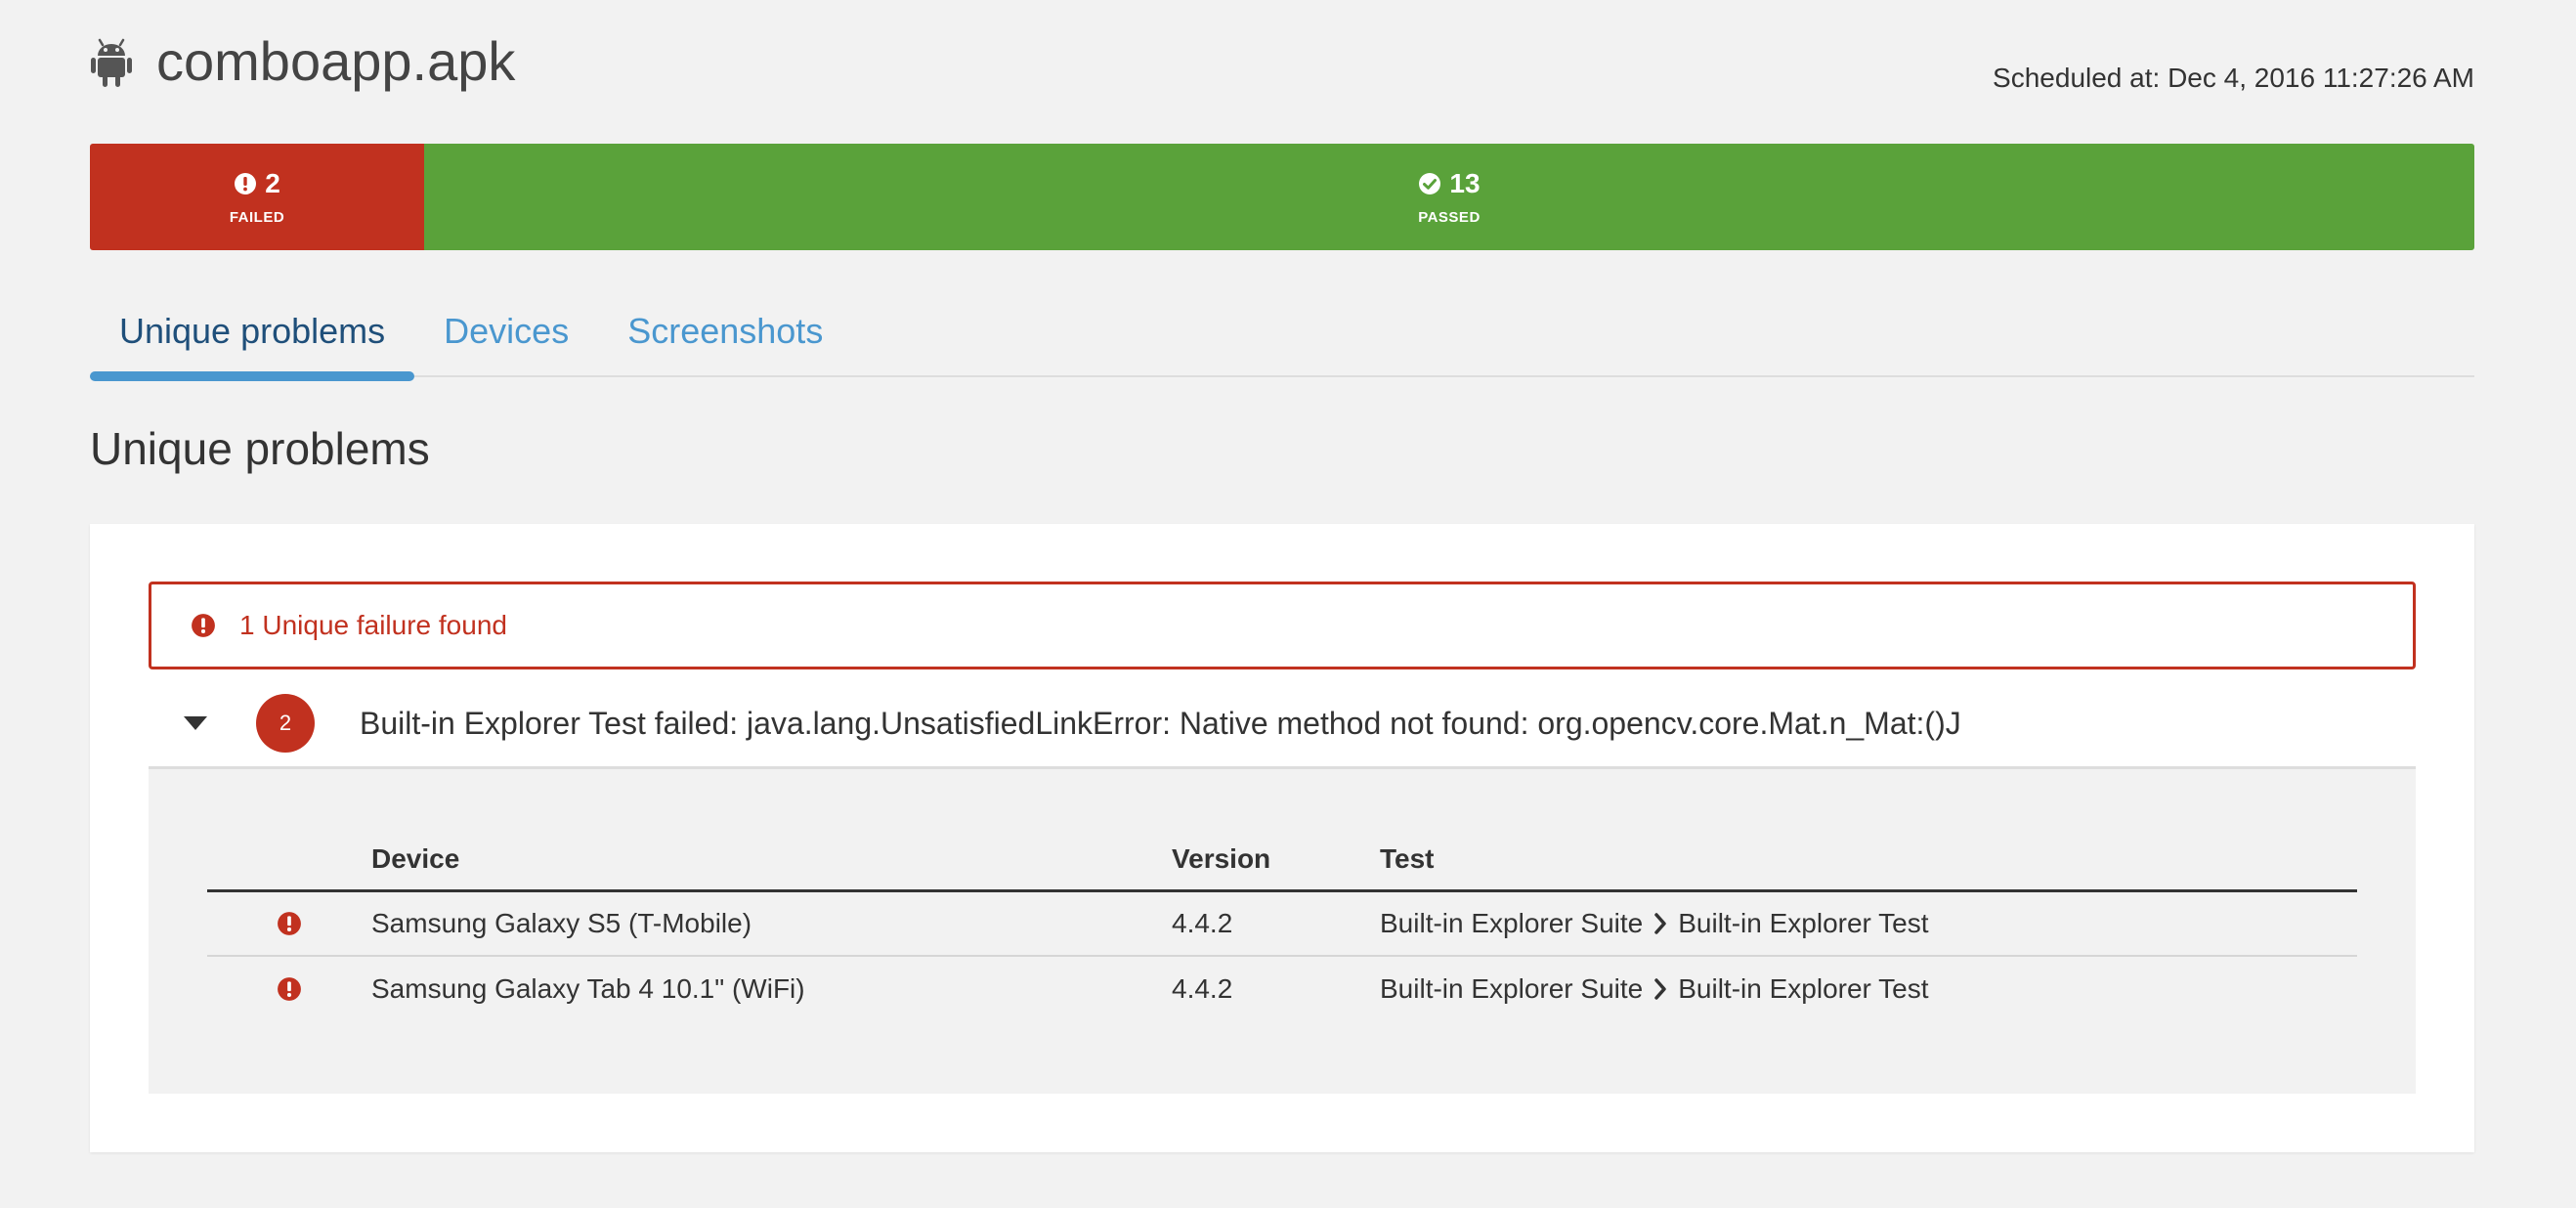  What do you see at coordinates (1465, 183) in the screenshot?
I see `passed-count-value: 13` at bounding box center [1465, 183].